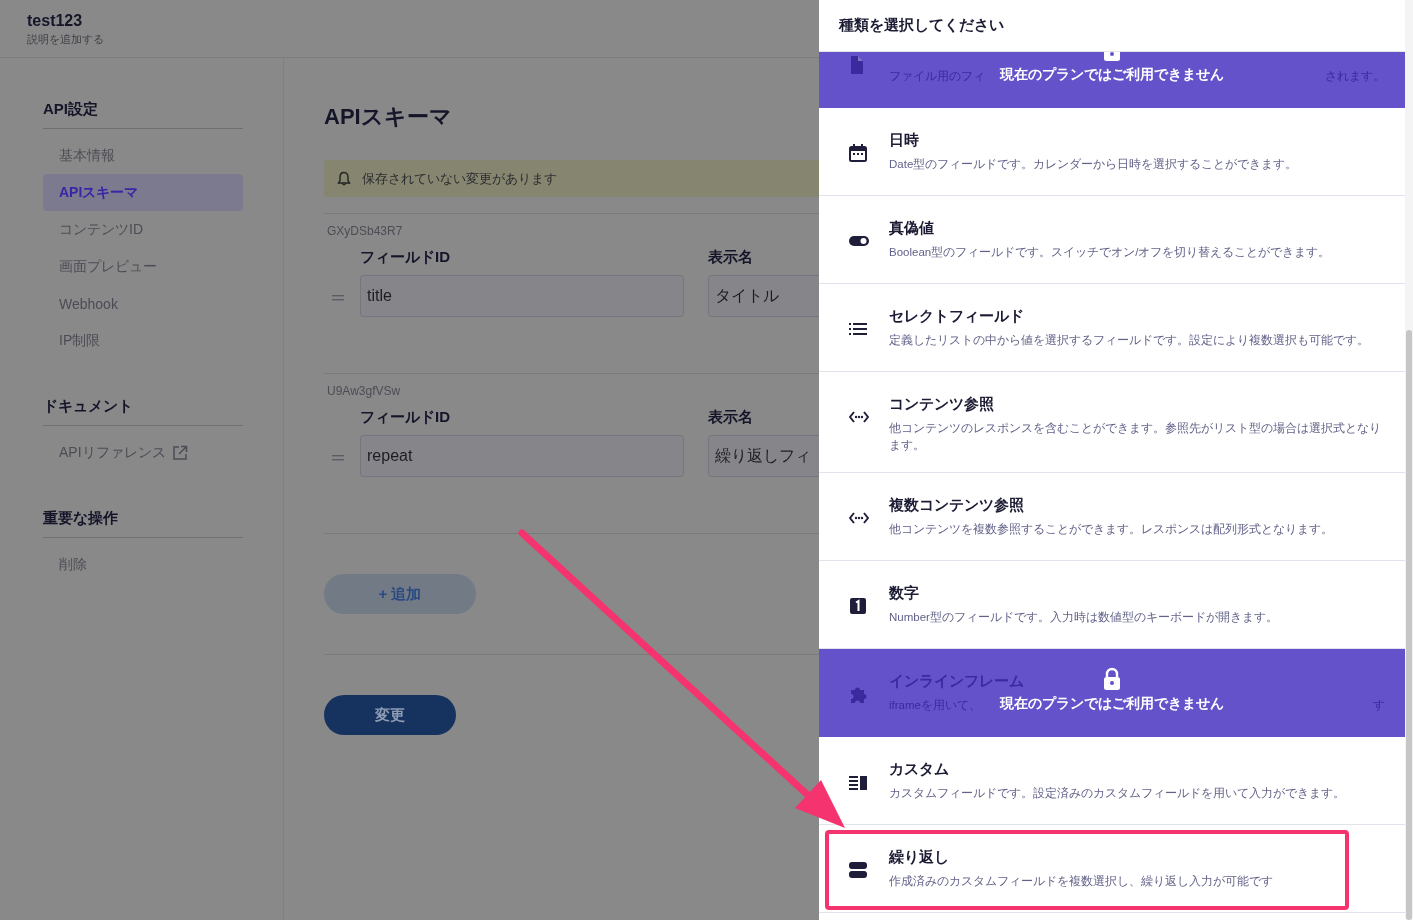 This screenshot has height=920, width=1413. What do you see at coordinates (859, 870) in the screenshot?
I see `stack-icon` at bounding box center [859, 870].